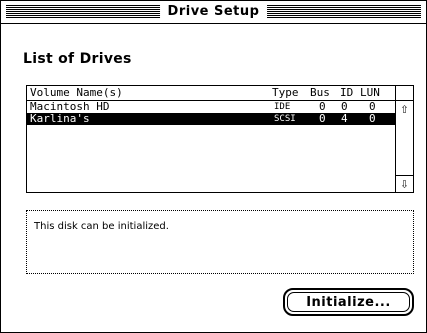 The image size is (427, 333). What do you see at coordinates (347, 92) in the screenshot?
I see `column-id: ID` at bounding box center [347, 92].